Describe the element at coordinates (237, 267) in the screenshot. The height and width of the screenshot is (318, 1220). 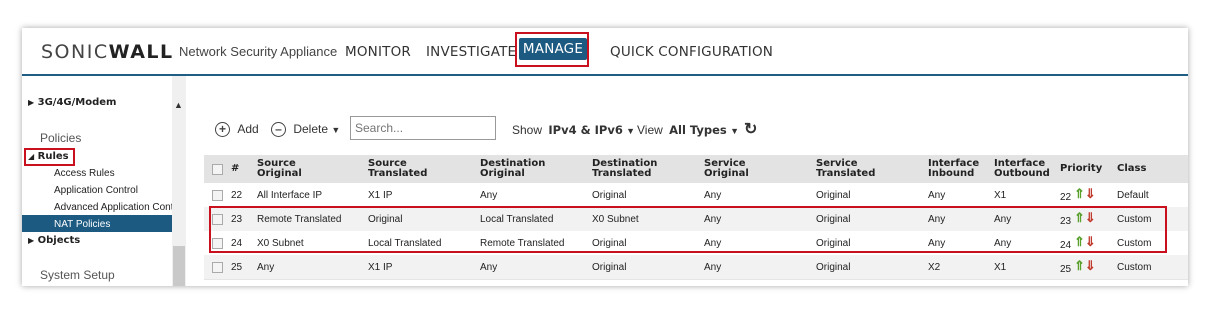
I see `cell-num: 25` at that location.